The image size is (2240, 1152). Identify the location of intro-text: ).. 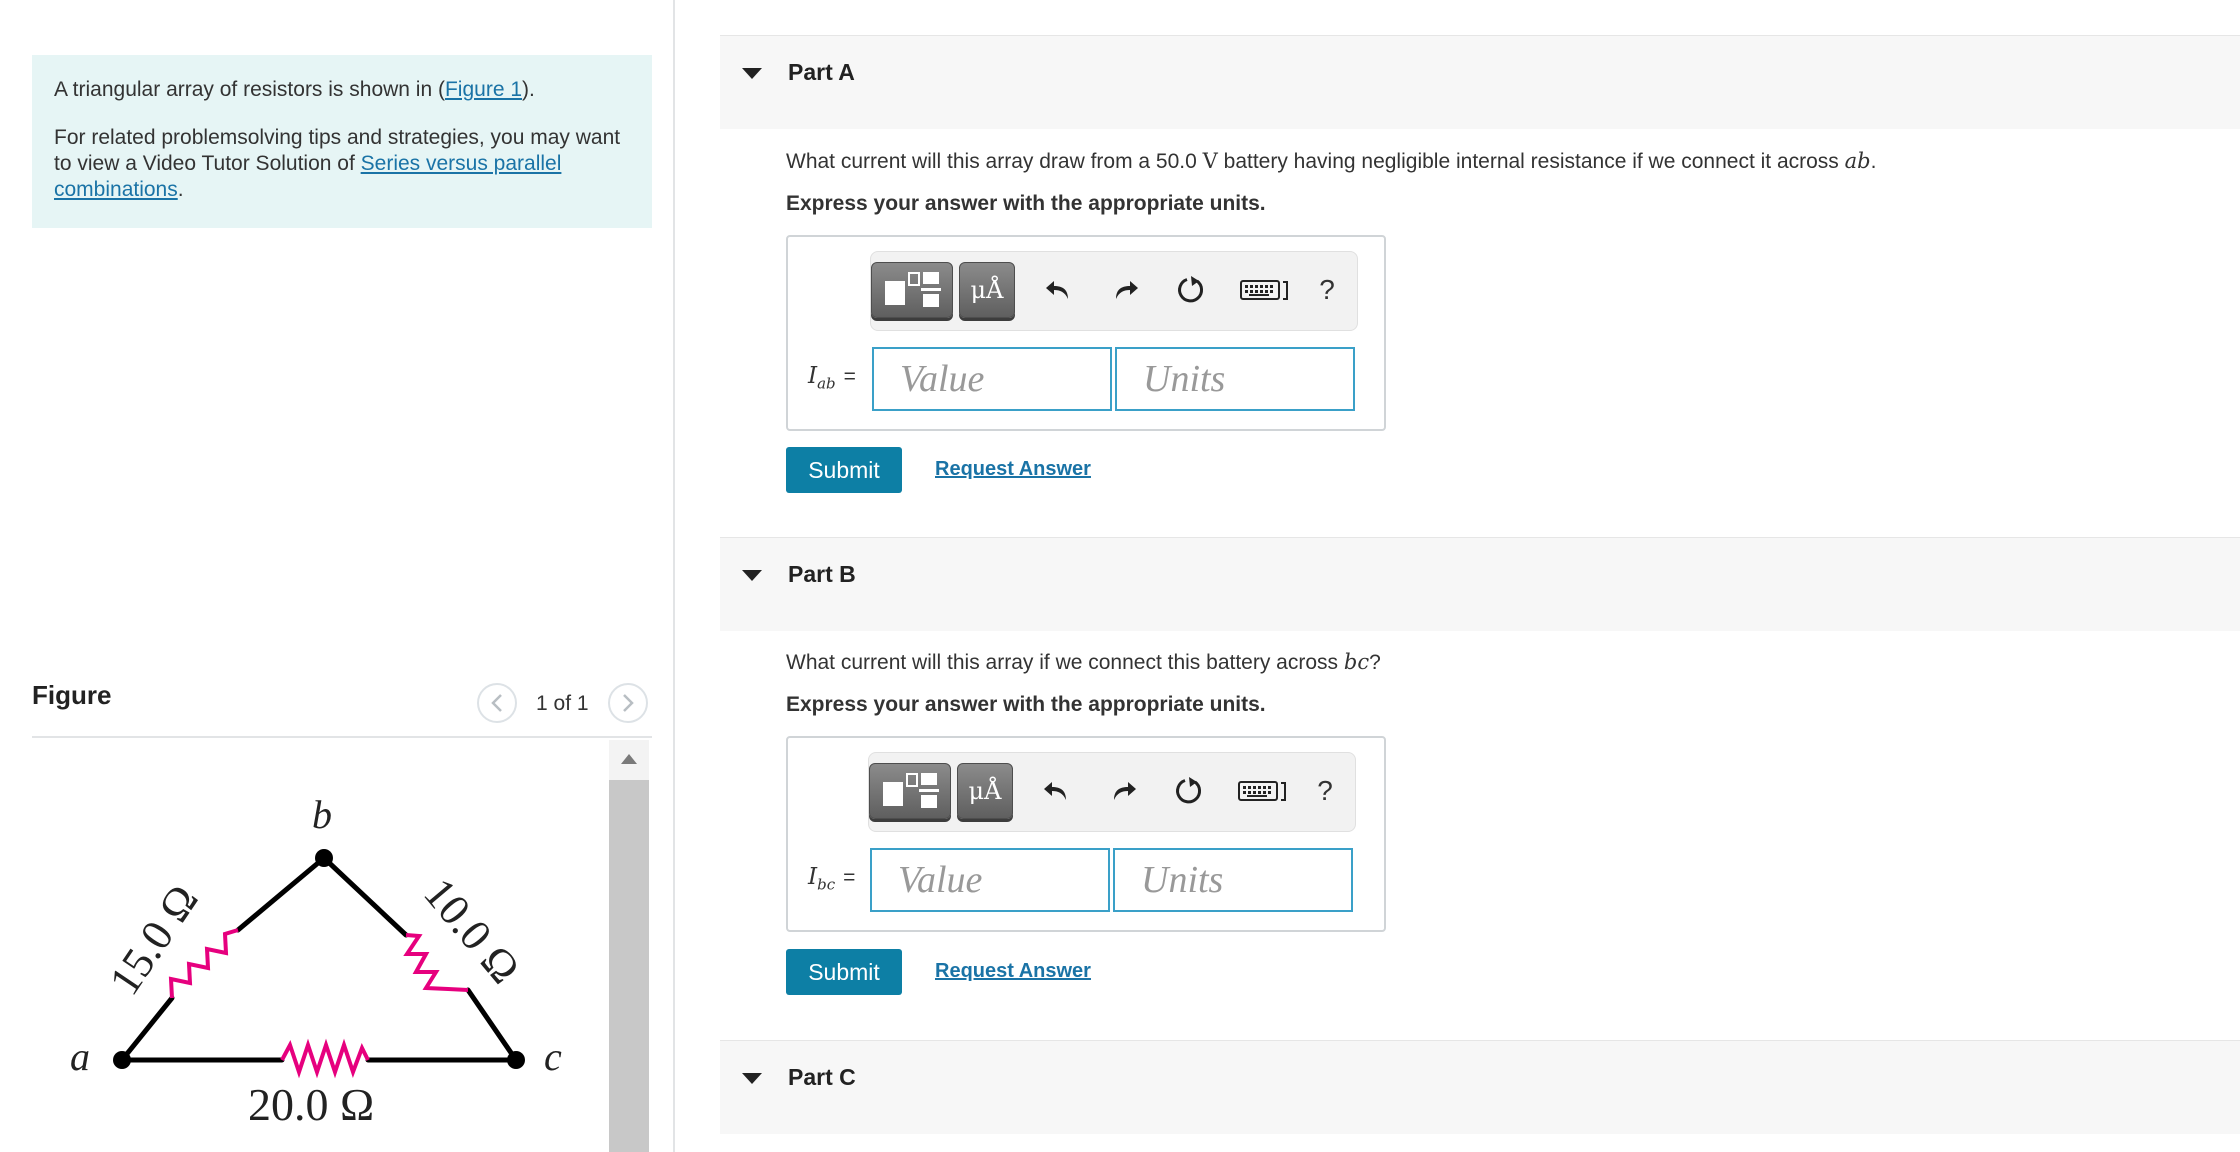
(528, 89).